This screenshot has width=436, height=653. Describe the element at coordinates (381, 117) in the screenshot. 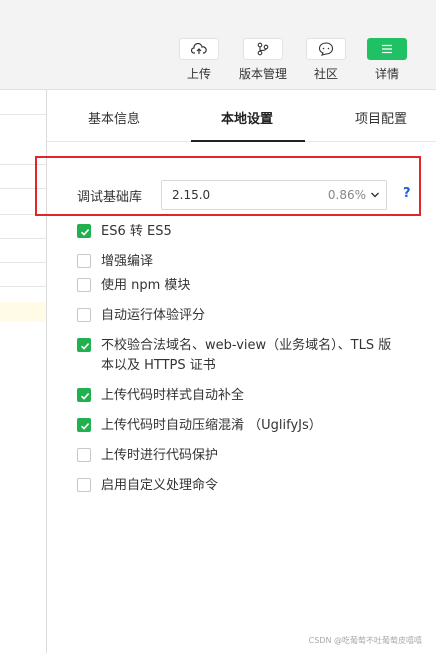

I see `tab-project-config: 项目配置` at that location.